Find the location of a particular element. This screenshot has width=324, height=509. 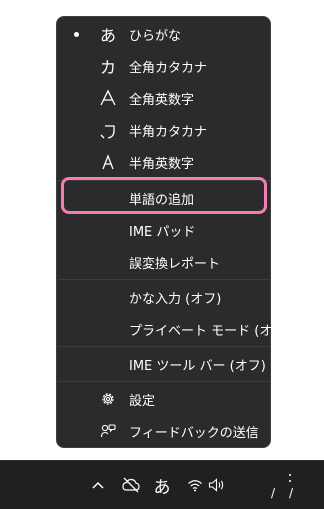

menu-item-label: かな入力 (オフ) is located at coordinates (175, 299).